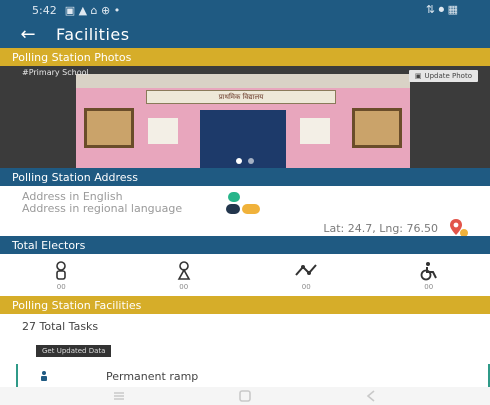  What do you see at coordinates (184, 270) in the screenshot?
I see `female-icon` at bounding box center [184, 270].